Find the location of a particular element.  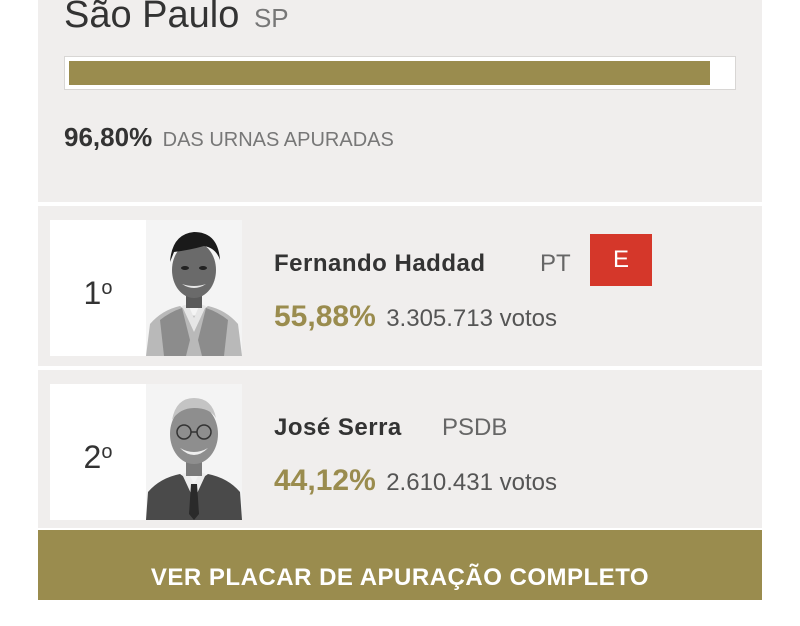

city-title: São Paulo SP is located at coordinates (176, 18).